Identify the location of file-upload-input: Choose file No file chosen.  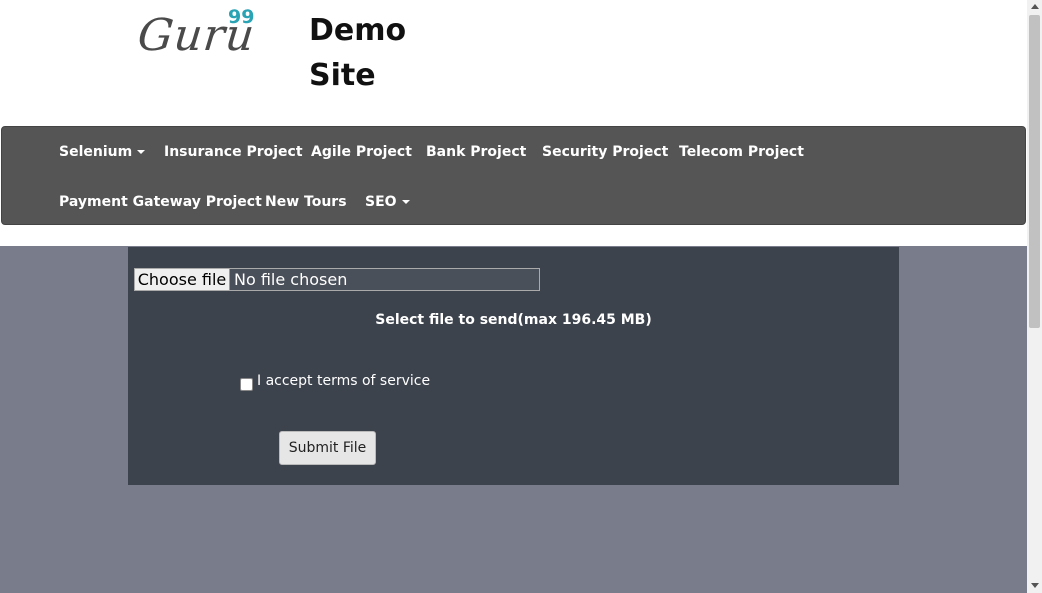
(337, 279).